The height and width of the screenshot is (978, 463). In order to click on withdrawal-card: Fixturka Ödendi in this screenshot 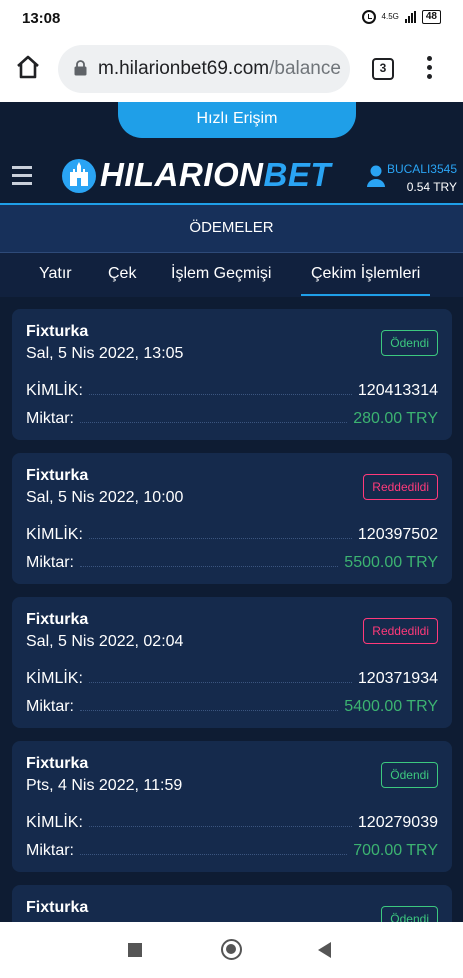, I will do `click(232, 903)`.